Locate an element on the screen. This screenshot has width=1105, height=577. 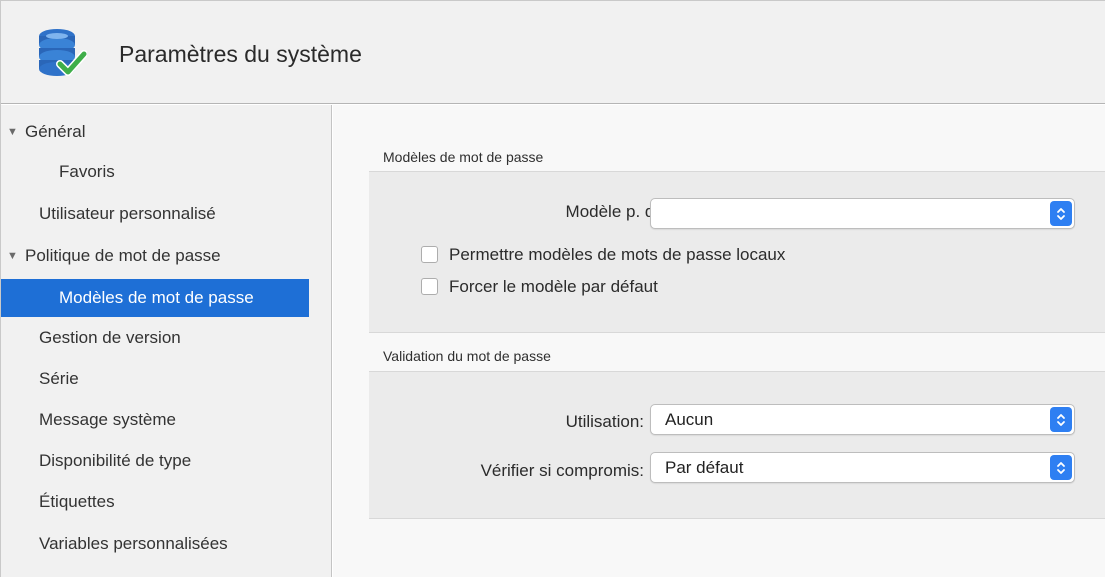
sidebar-item-system-message: Message système is located at coordinates (166, 420).